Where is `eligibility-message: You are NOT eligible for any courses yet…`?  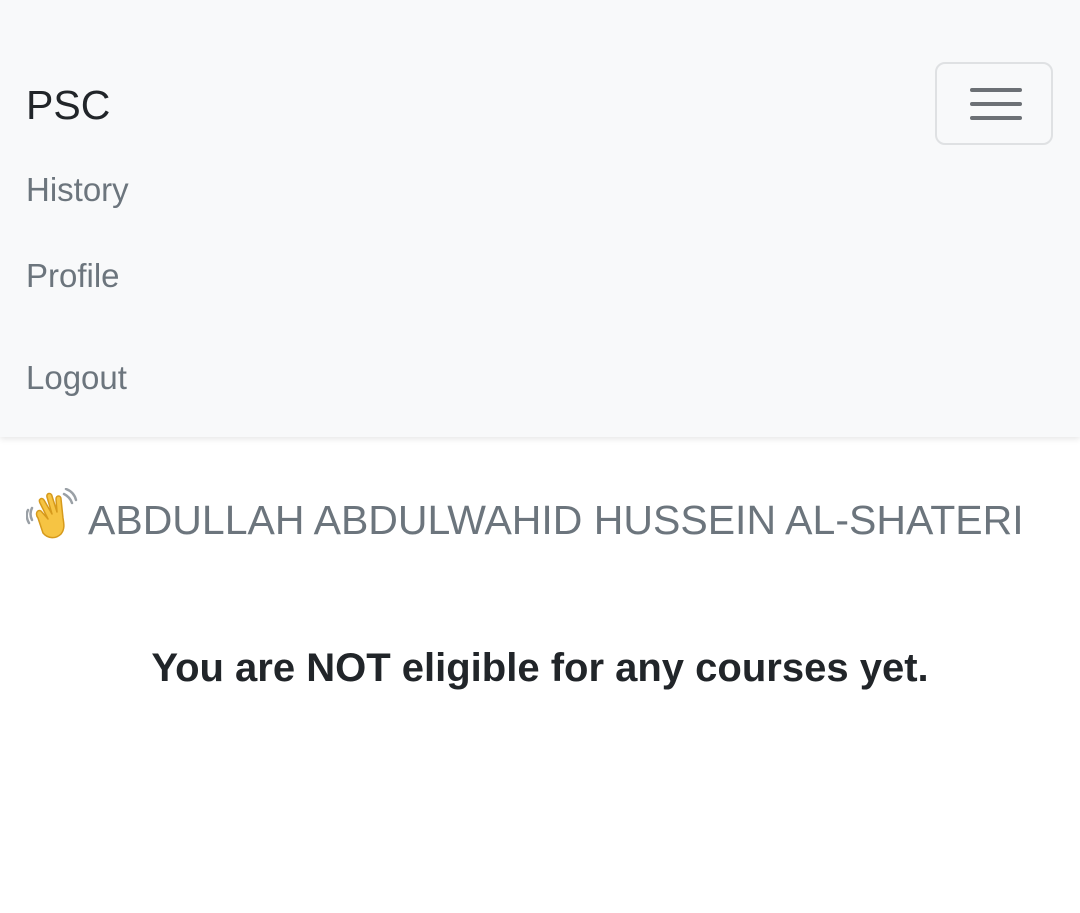
eligibility-message: You are NOT eligible for any courses yet… is located at coordinates (540, 668).